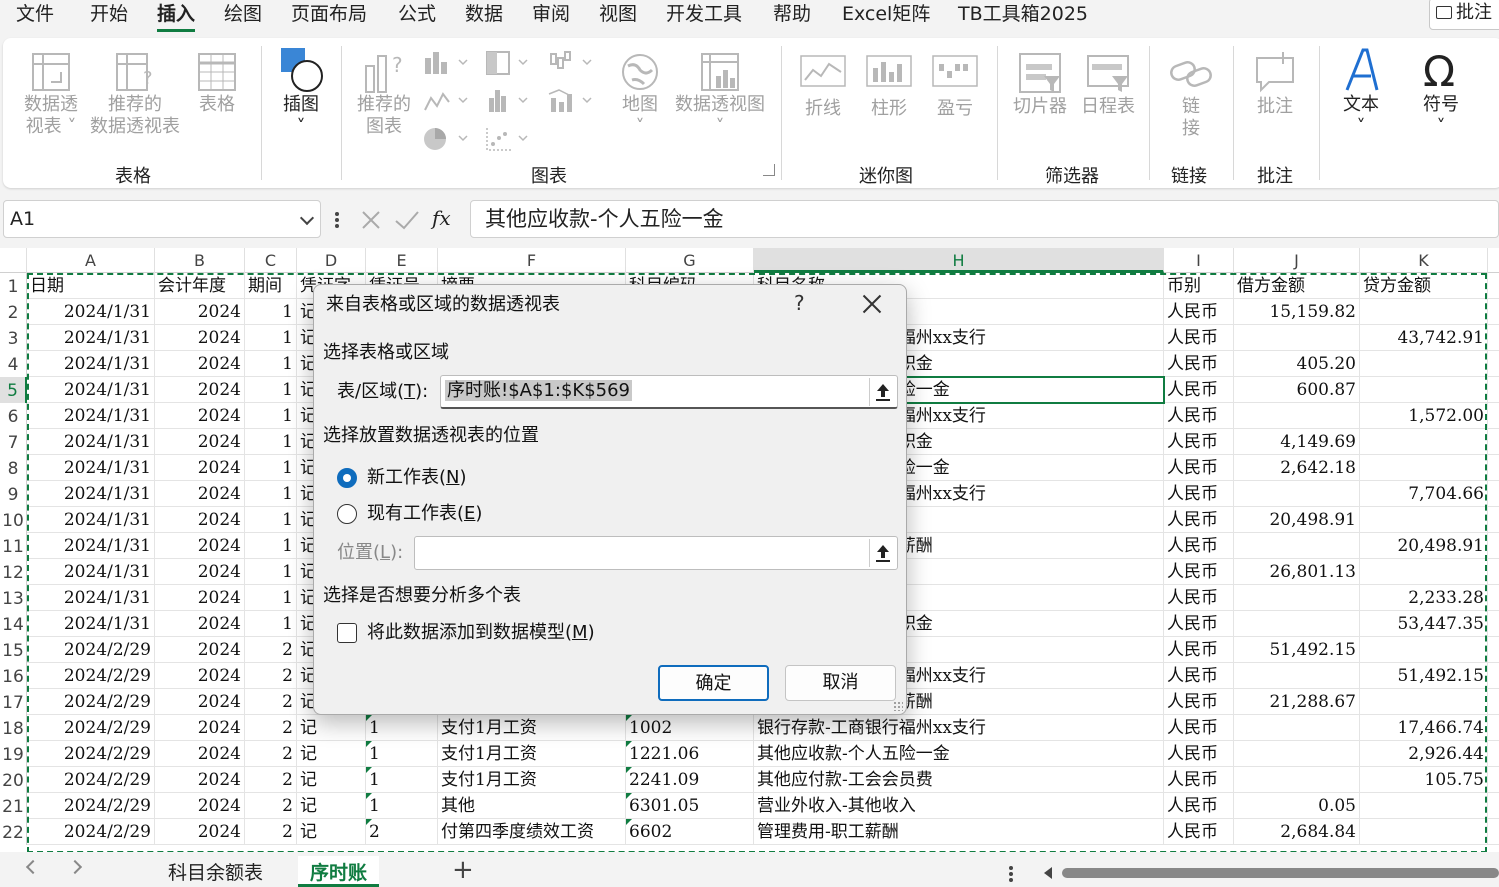  What do you see at coordinates (271, 806) in the screenshot?
I see `cell-c21: 2` at bounding box center [271, 806].